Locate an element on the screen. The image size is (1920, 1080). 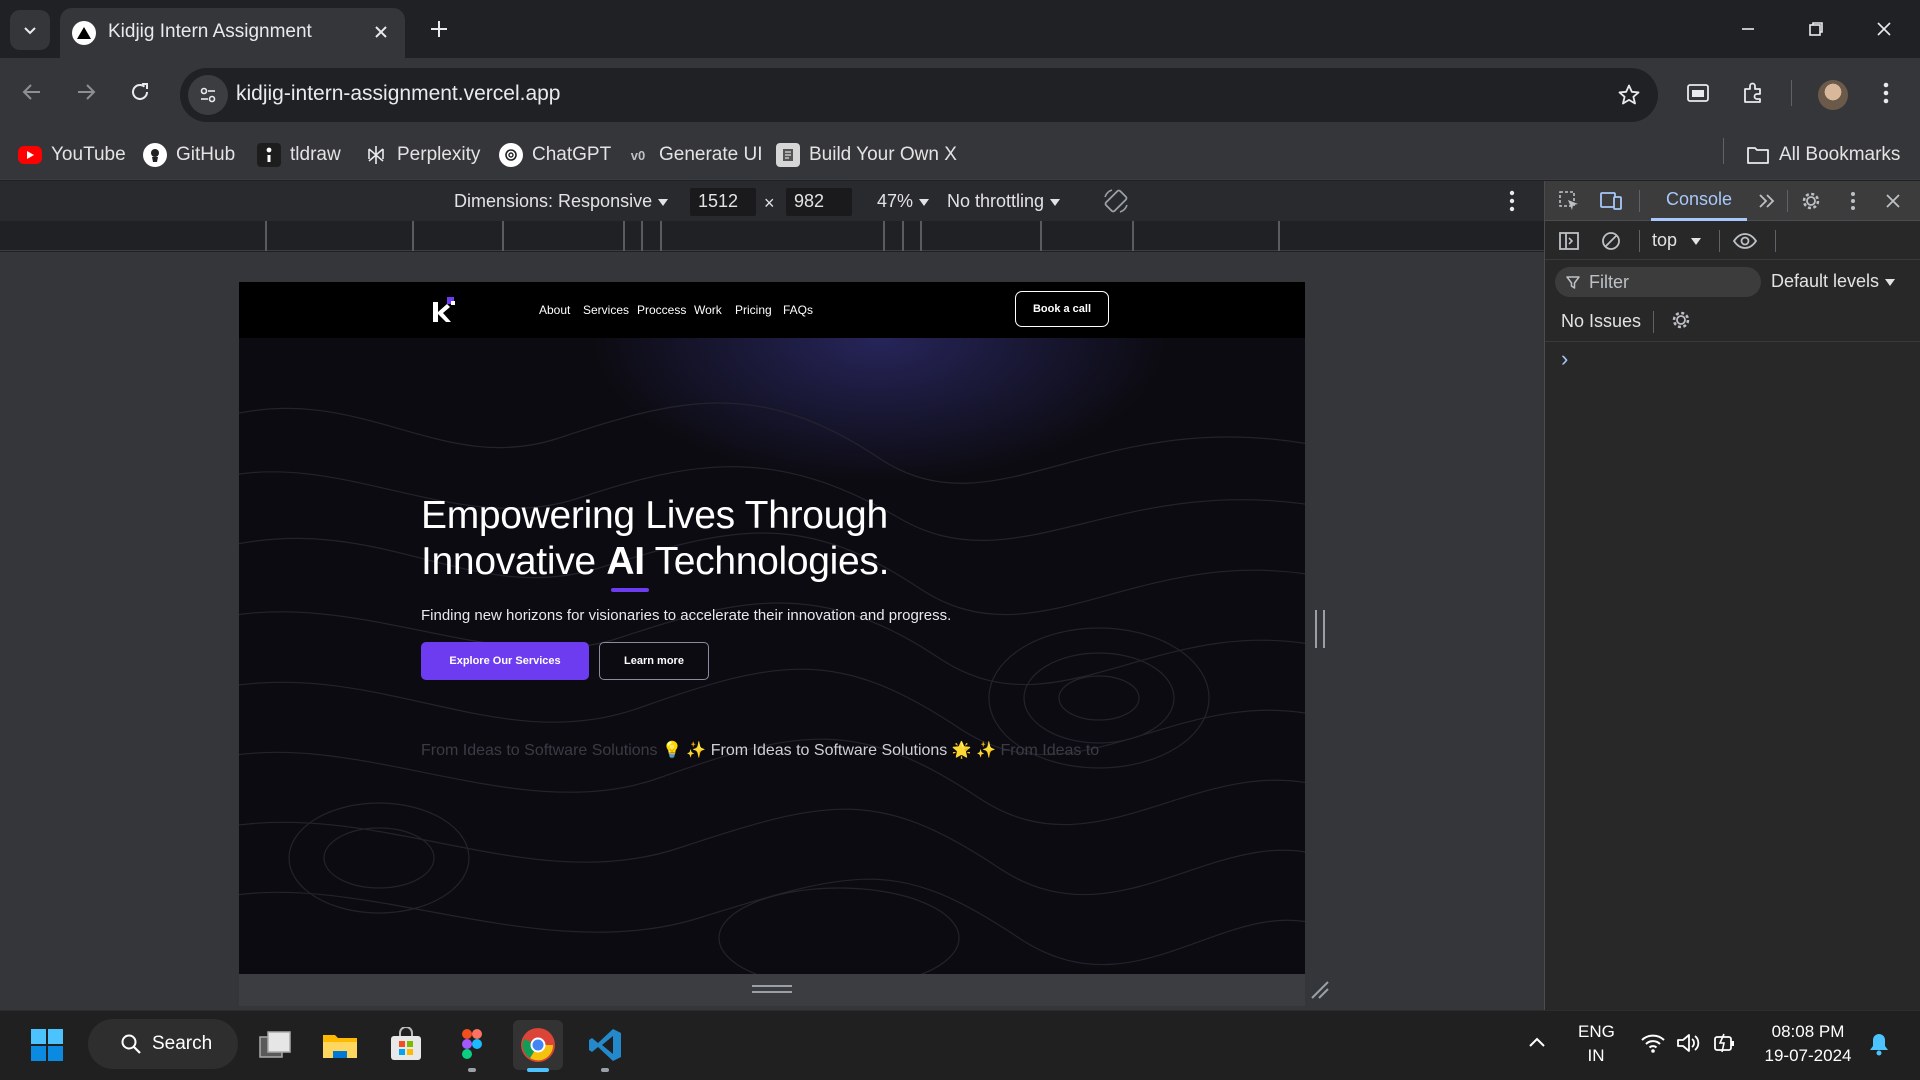
log-levels-select: Default levels is located at coordinates (1833, 281).